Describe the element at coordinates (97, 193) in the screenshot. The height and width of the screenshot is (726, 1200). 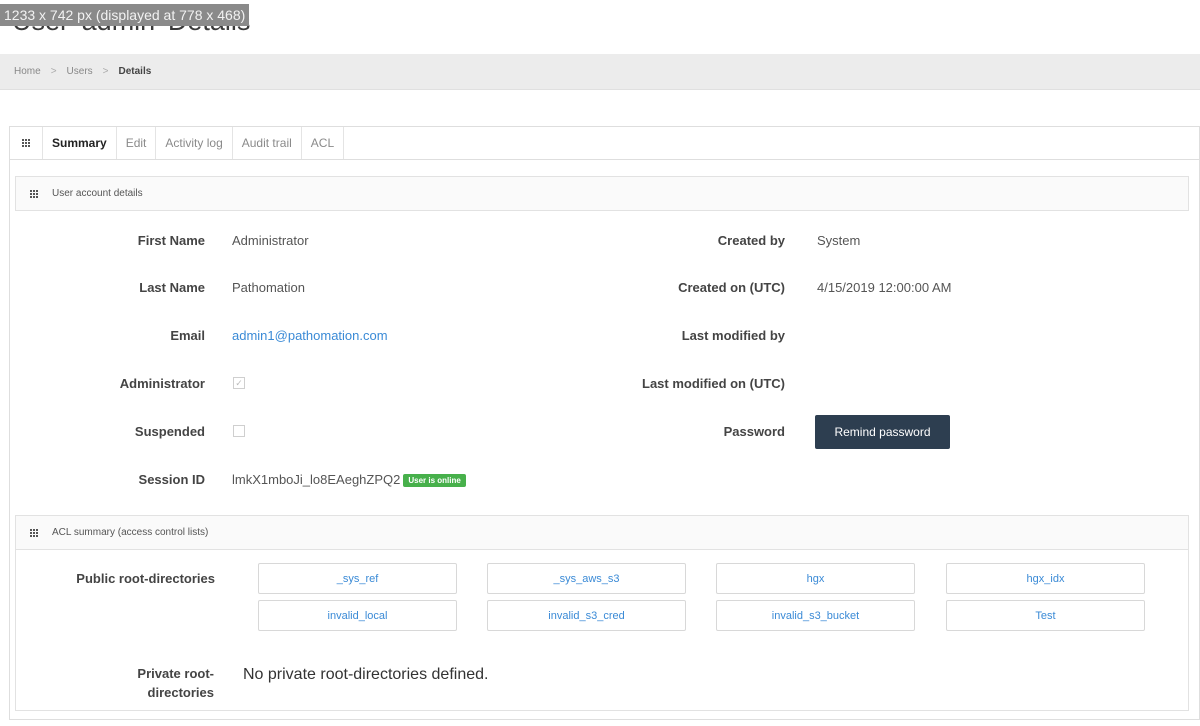
I see `account-section-title: User account details` at that location.